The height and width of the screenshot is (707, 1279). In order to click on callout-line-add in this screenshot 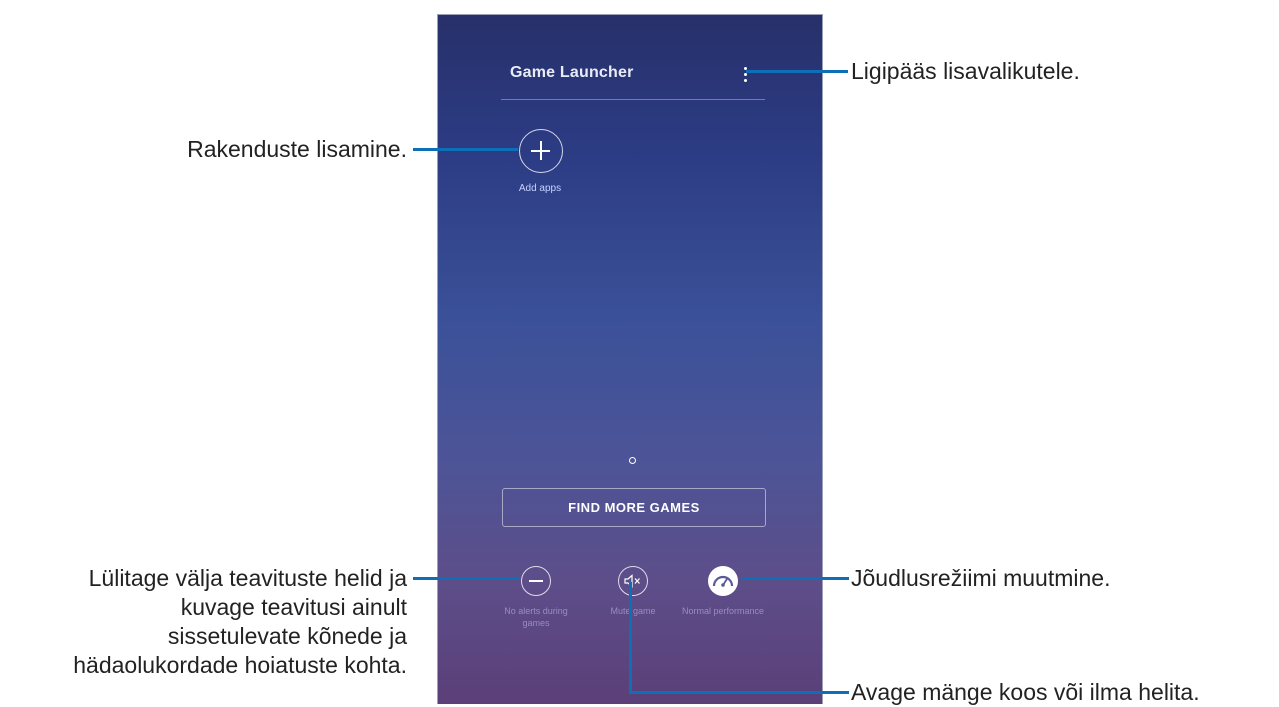, I will do `click(465, 149)`.